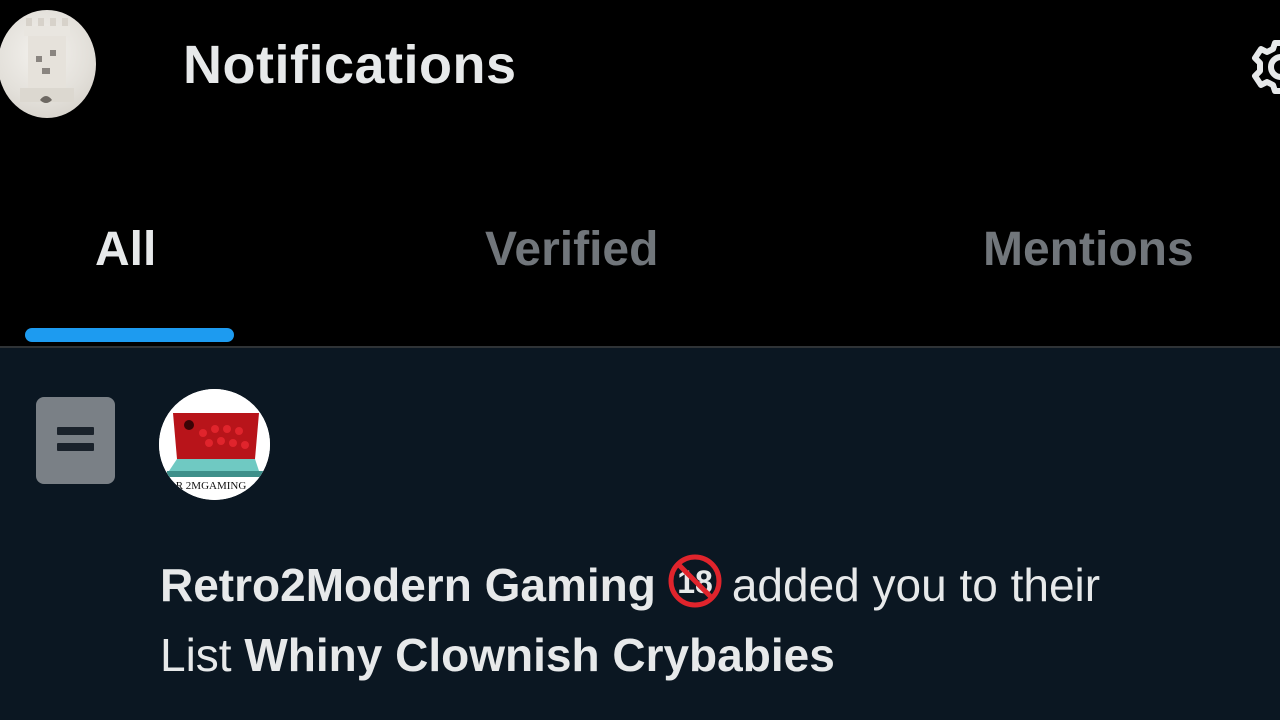  Describe the element at coordinates (350, 65) in the screenshot. I see `page-title: Notifications` at that location.